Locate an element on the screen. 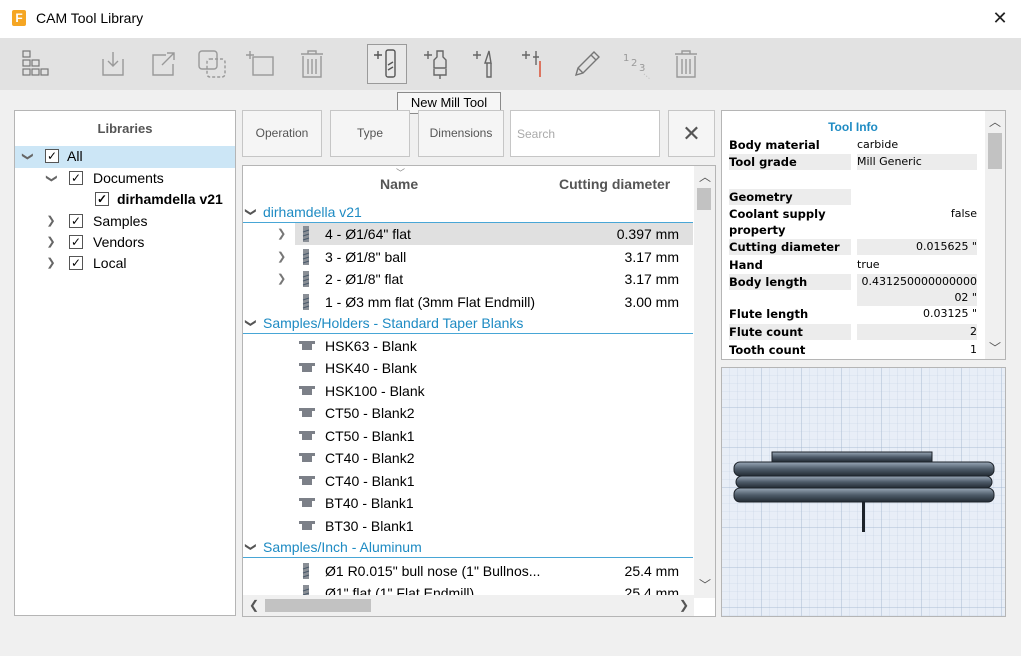 The width and height of the screenshot is (1021, 656). info-key: Cutting diameter is located at coordinates (790, 247).